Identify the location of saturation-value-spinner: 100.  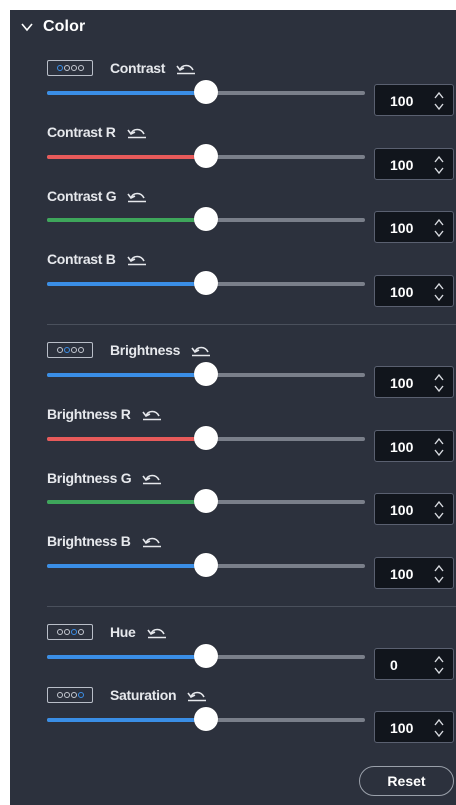
(414, 727).